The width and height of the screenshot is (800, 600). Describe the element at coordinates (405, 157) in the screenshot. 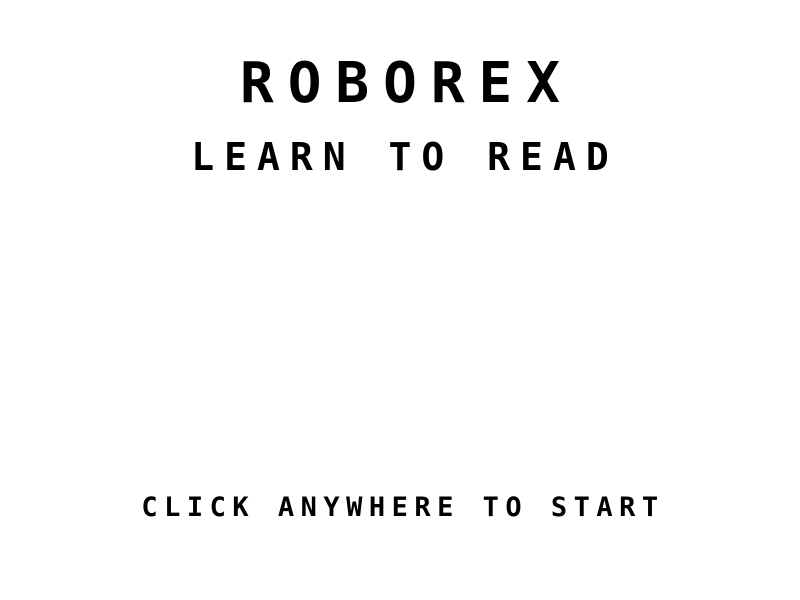

I see `game-subtitle: LEARN TO READ` at that location.